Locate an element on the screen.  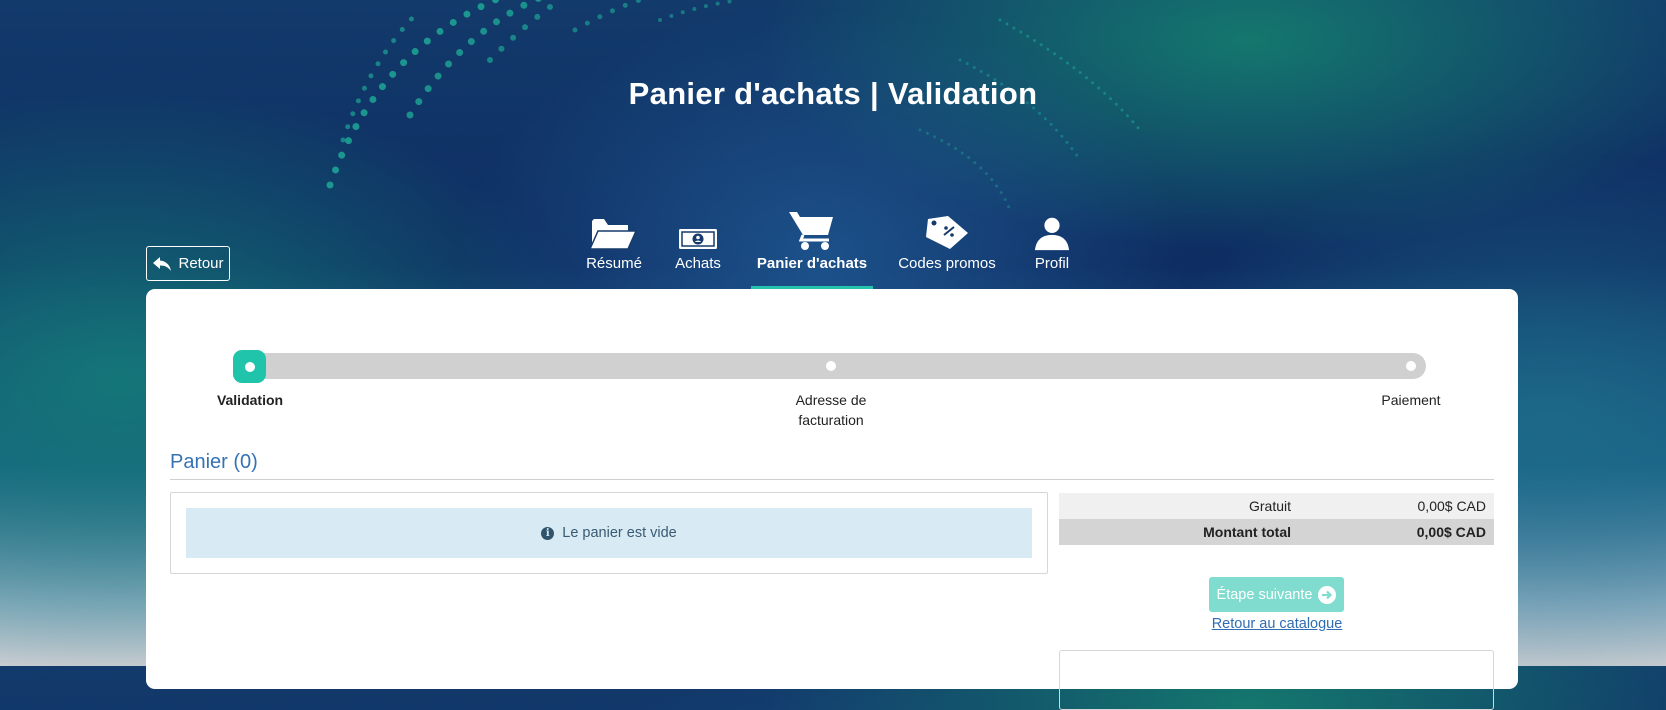
empty-cart-message: Le panier est vide is located at coordinates (619, 533).